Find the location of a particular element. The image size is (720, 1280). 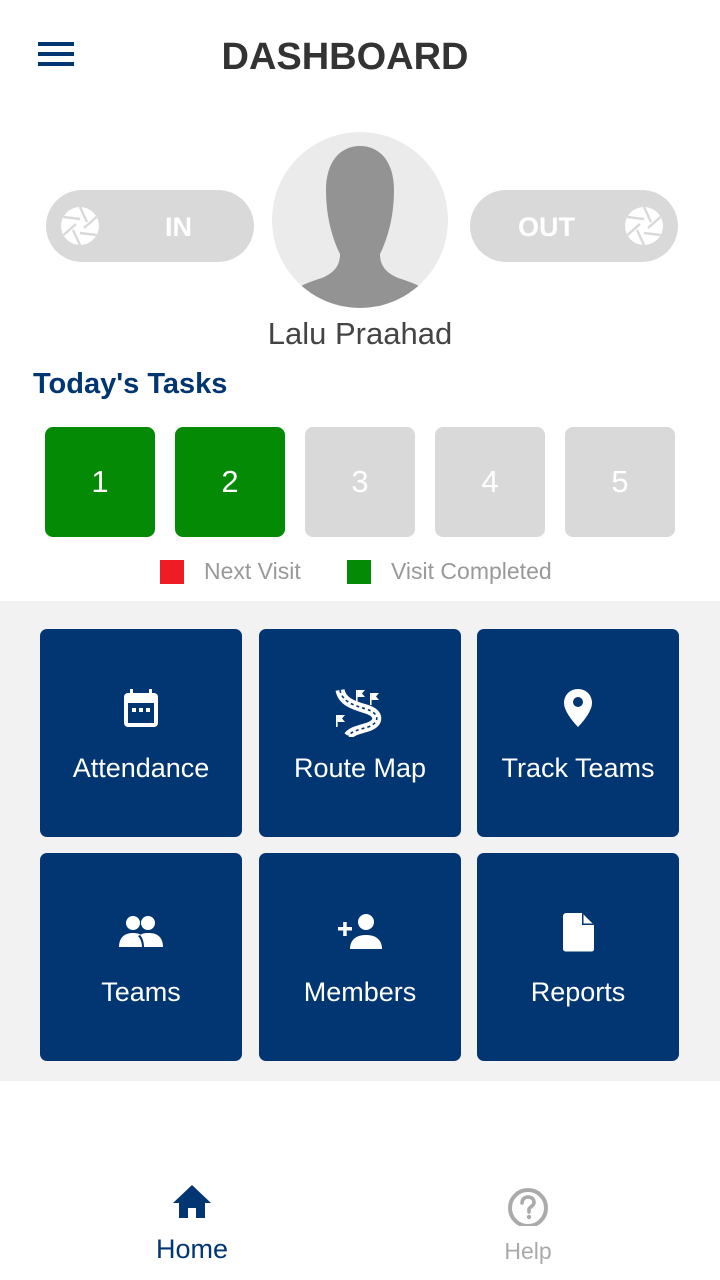

user-silhouette-icon is located at coordinates (360, 227).